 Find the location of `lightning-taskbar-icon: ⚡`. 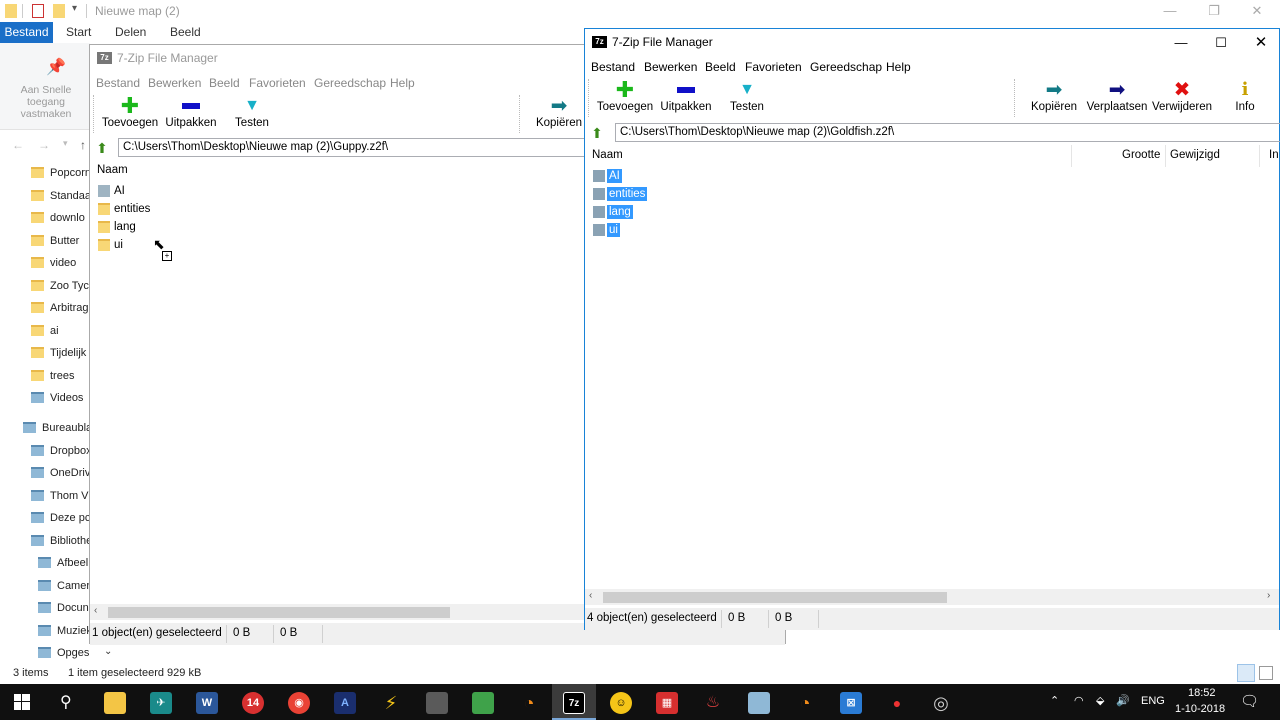

lightning-taskbar-icon: ⚡ is located at coordinates (391, 703).